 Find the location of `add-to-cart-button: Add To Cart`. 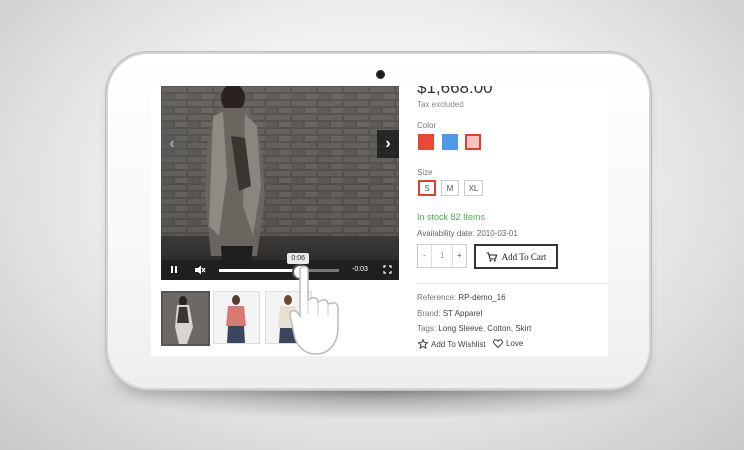

add-to-cart-button: Add To Cart is located at coordinates (516, 256).